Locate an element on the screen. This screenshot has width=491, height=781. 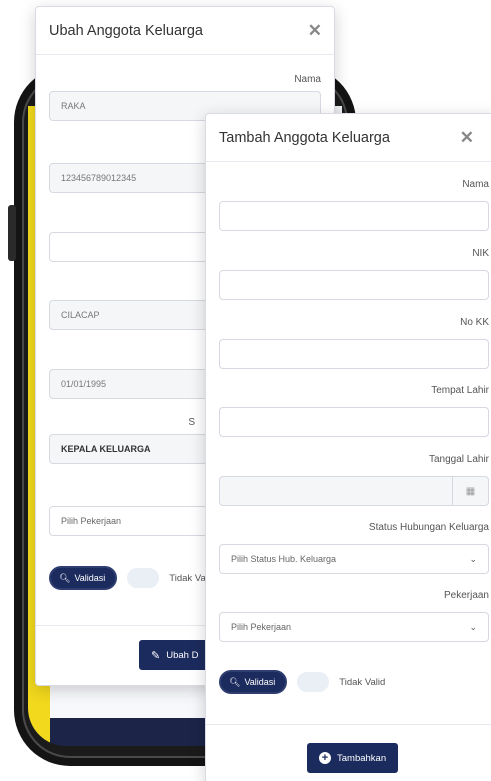
add-pekerjaan-placeholder: Pilih Pekerjaan is located at coordinates (261, 627).